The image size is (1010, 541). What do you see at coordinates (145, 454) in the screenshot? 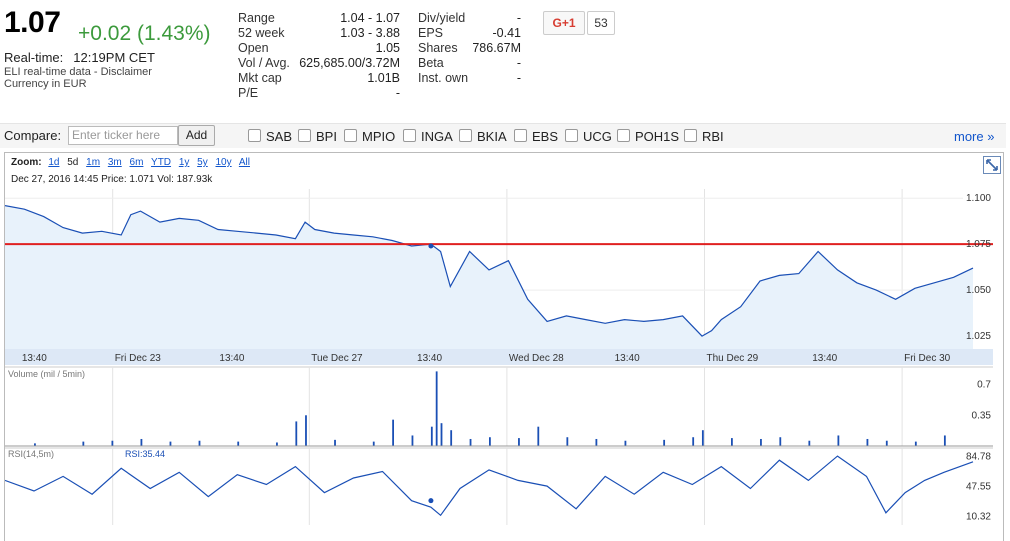
I see `rsi-value: RSI:35.44` at bounding box center [145, 454].